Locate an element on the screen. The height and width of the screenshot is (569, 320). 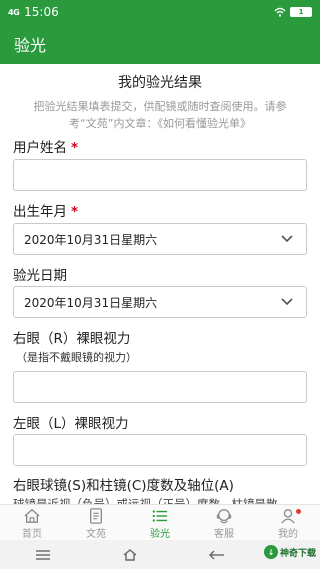
birth-label: 出生年月 * is located at coordinates (45, 210).